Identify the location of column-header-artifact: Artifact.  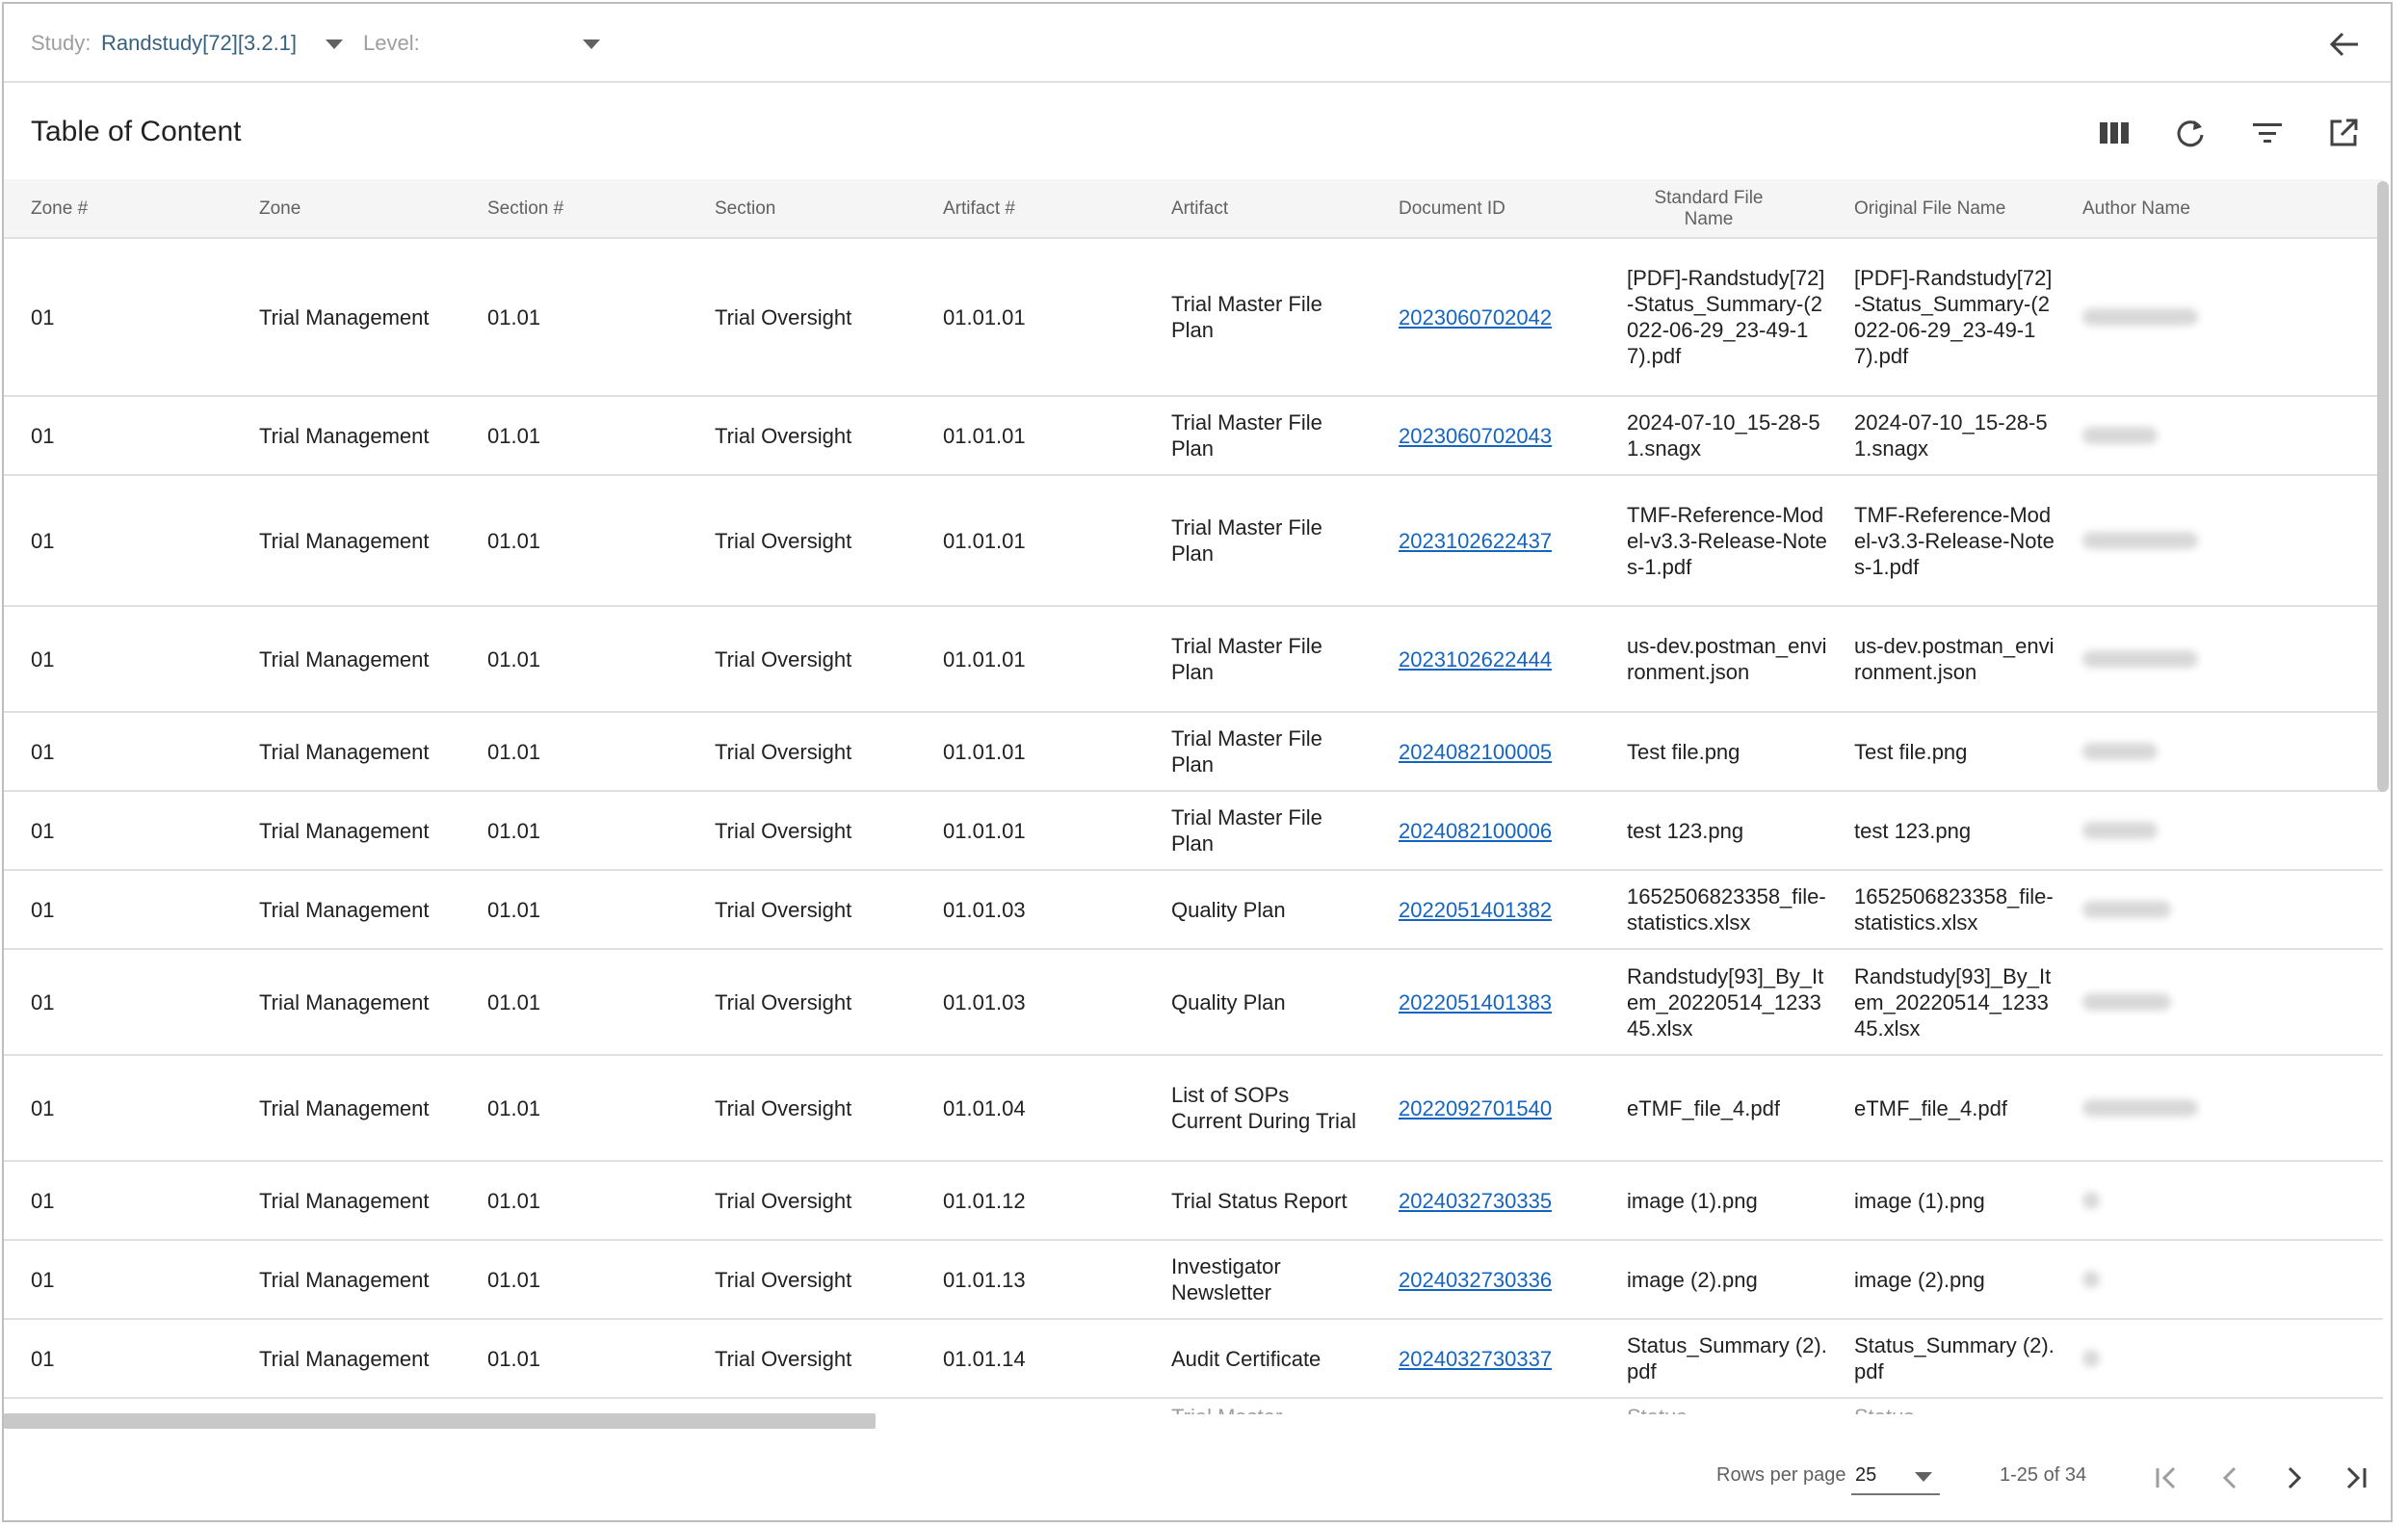
(1199, 209).